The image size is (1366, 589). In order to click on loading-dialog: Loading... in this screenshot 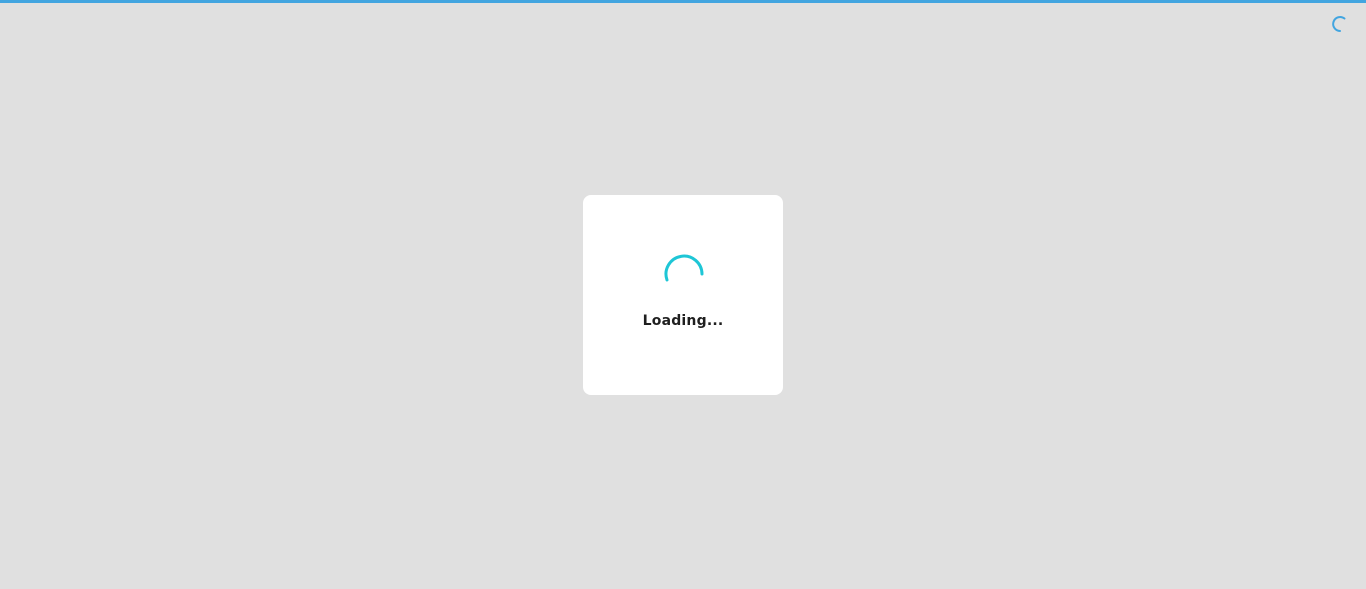, I will do `click(683, 295)`.